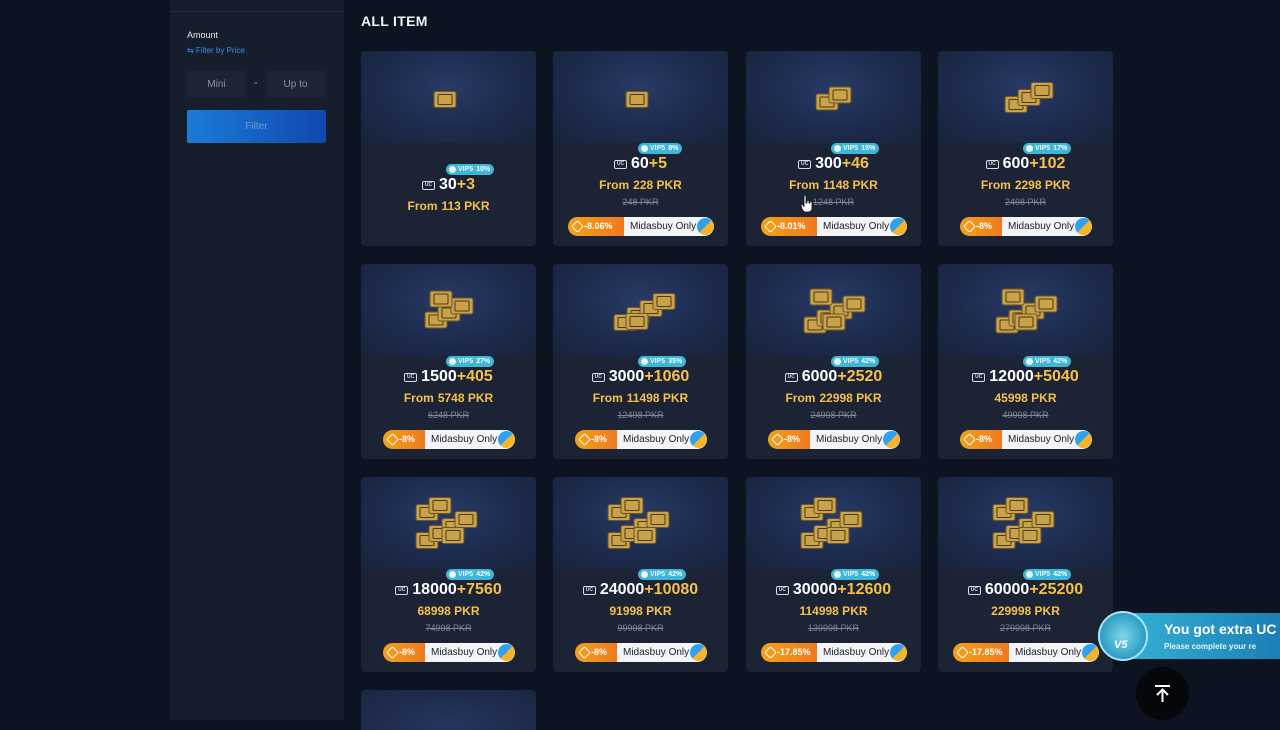 Image resolution: width=1280 pixels, height=730 pixels. I want to click on uc-amount: UC 600+102, so click(1025, 164).